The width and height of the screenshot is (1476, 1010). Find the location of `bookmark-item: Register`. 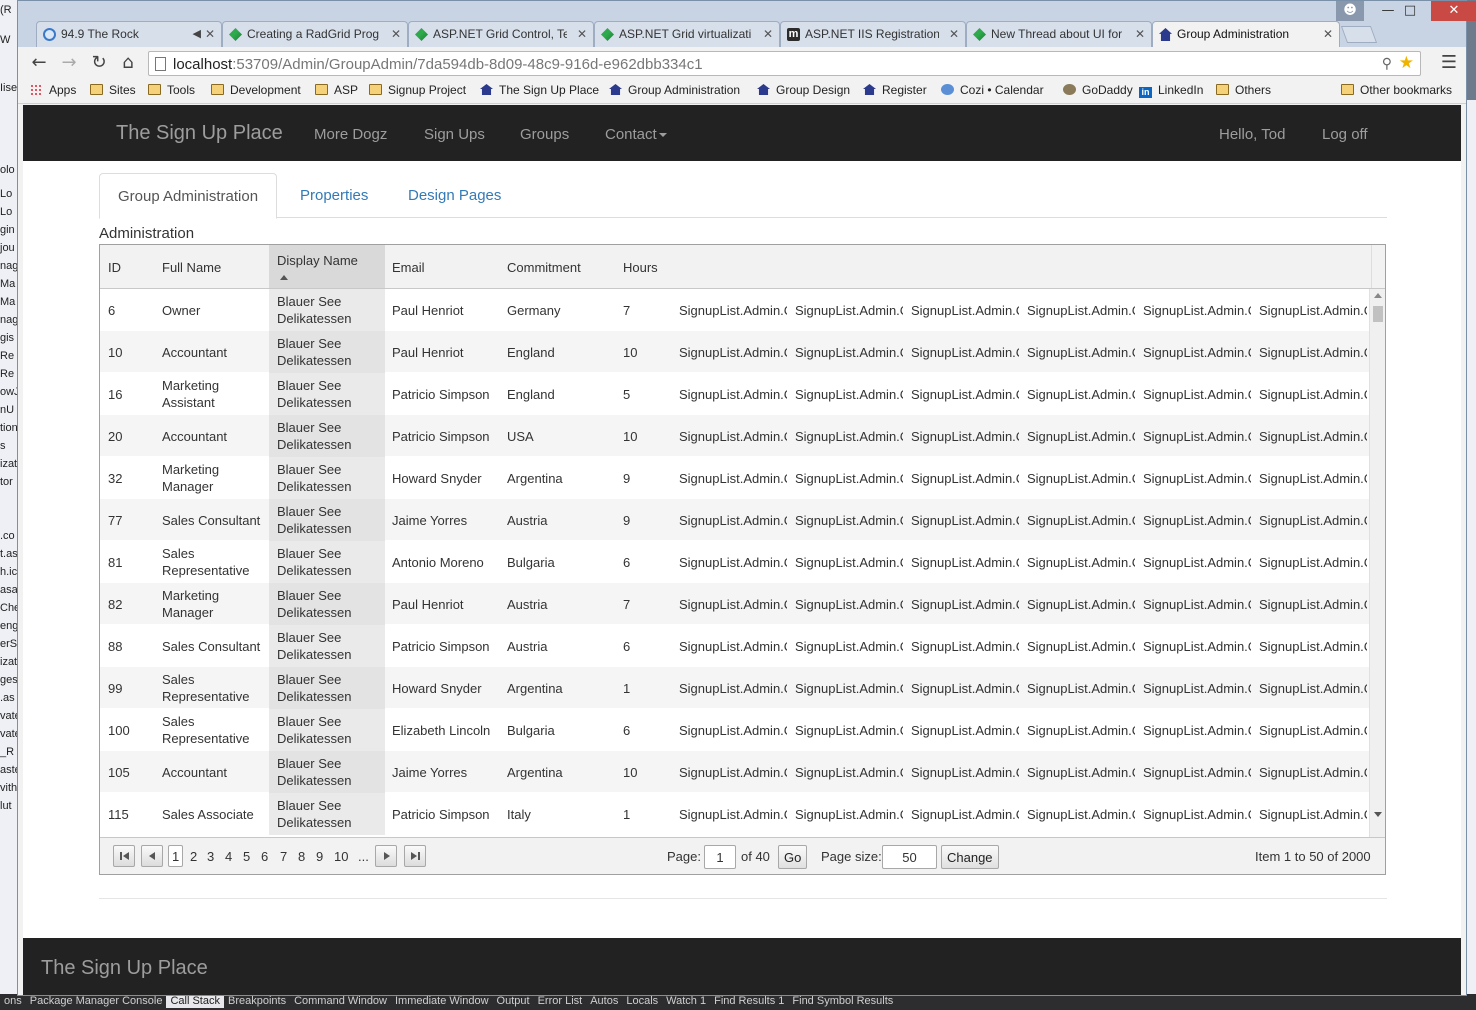

bookmark-item: Register is located at coordinates (895, 90).